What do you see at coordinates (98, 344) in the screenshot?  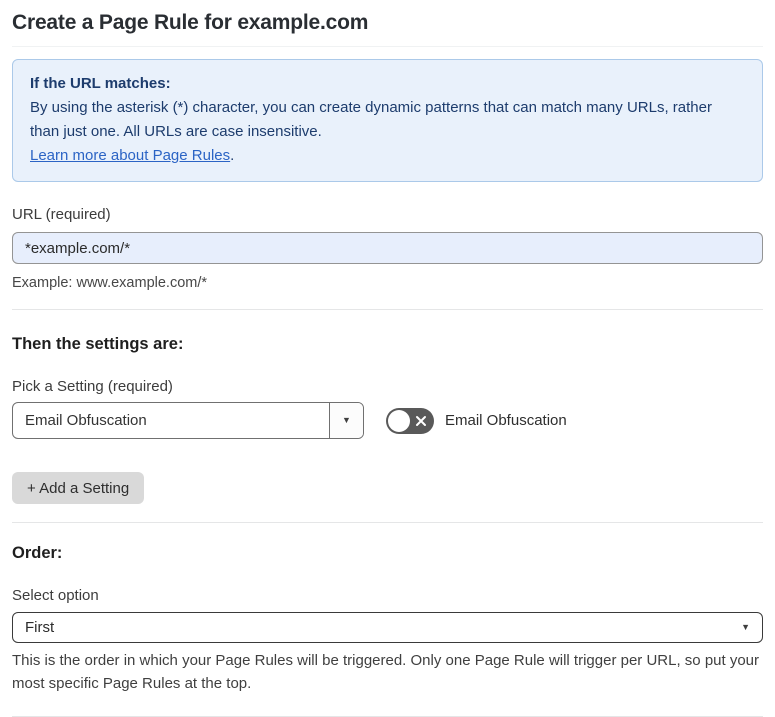 I see `settings-section-heading: Then the settings are:` at bounding box center [98, 344].